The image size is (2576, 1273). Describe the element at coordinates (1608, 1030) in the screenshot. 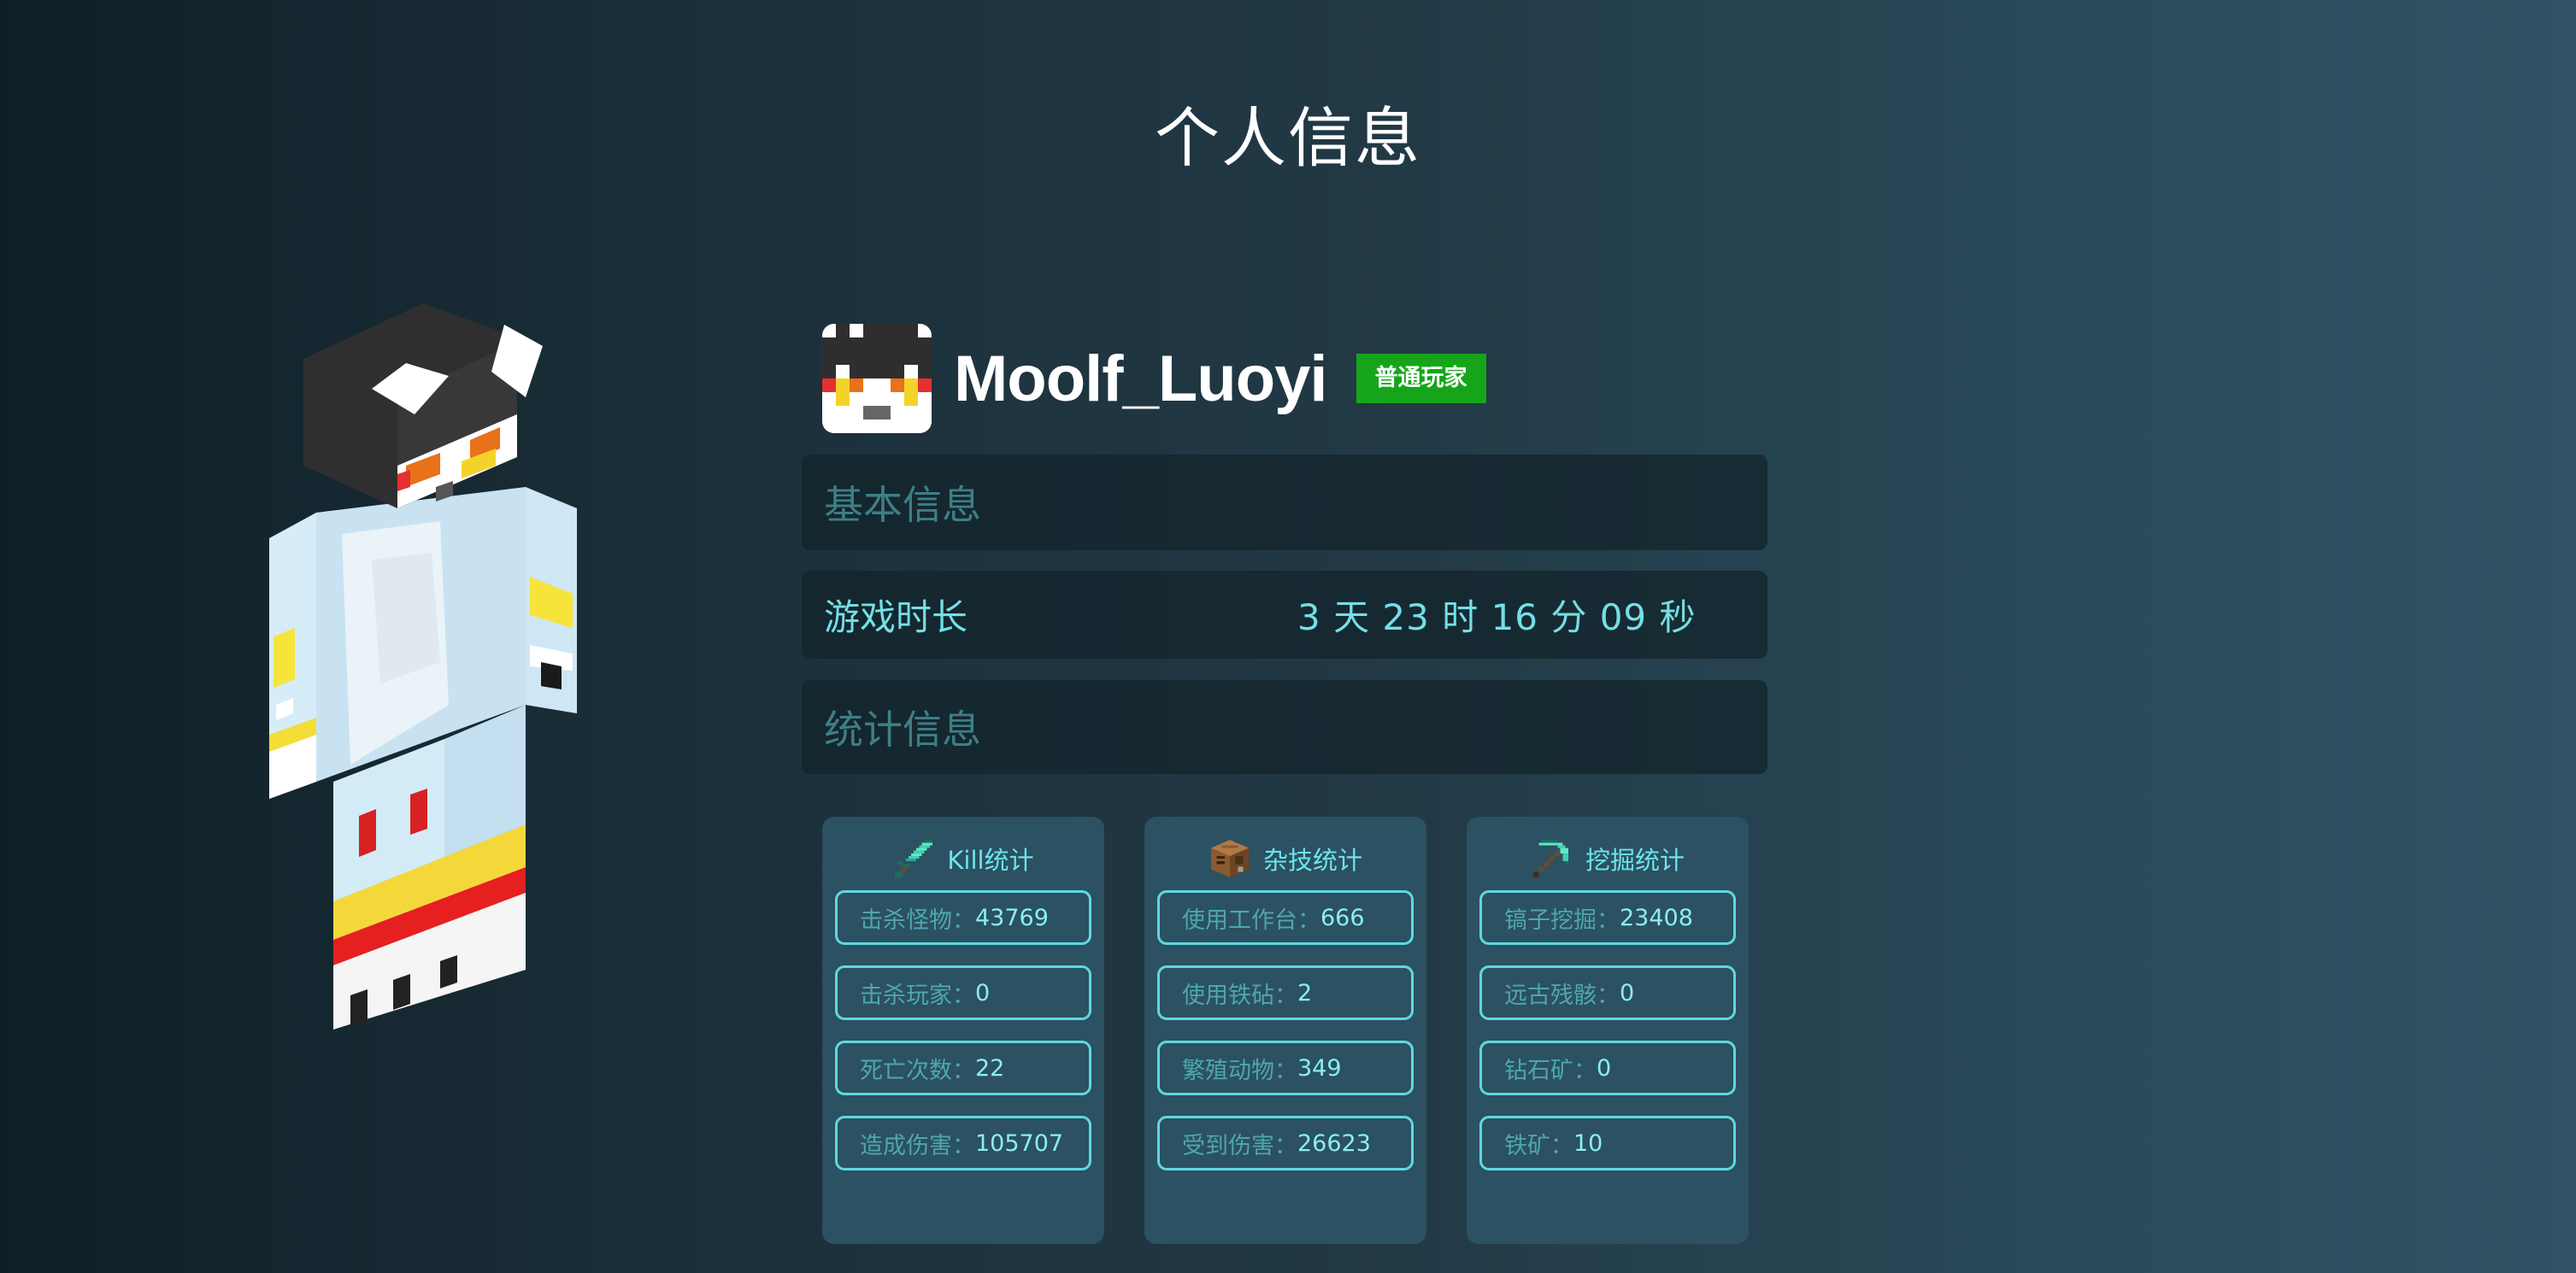

I see `dig-stats-card: 挖掘统计 镐子挖掘： 23408 远古残骸： 0 钻石矿： 0 铁矿： 10` at that location.